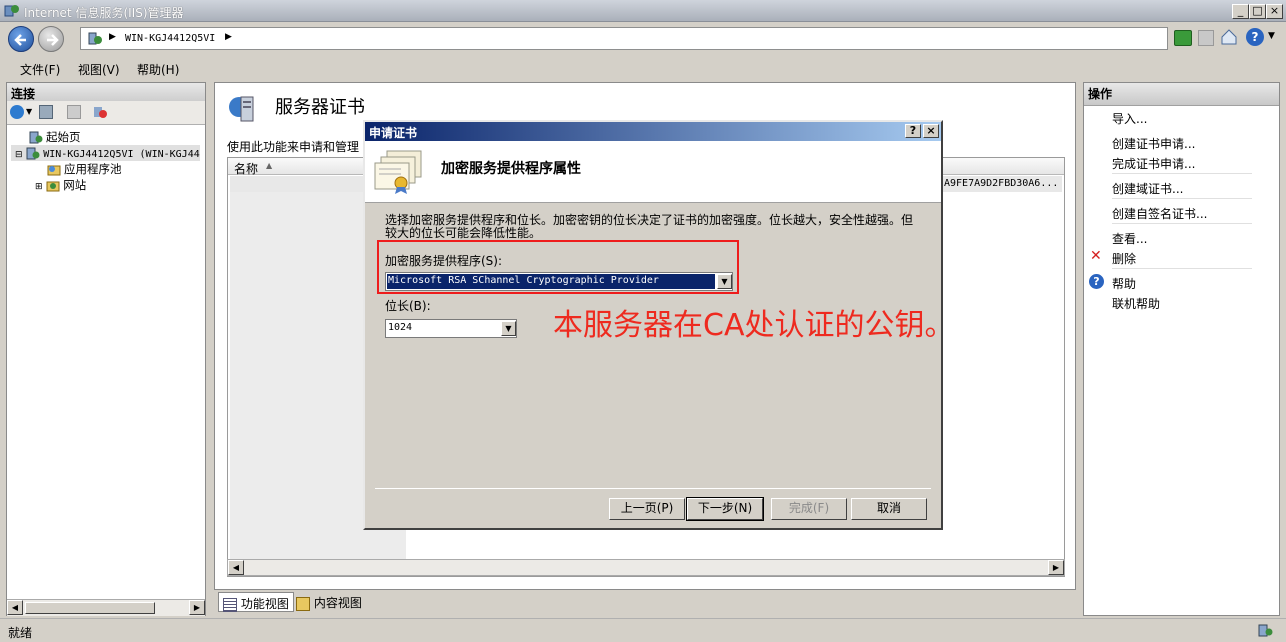  What do you see at coordinates (1271, 36) in the screenshot?
I see `help-dropdown-icon: ▼` at bounding box center [1271, 36].